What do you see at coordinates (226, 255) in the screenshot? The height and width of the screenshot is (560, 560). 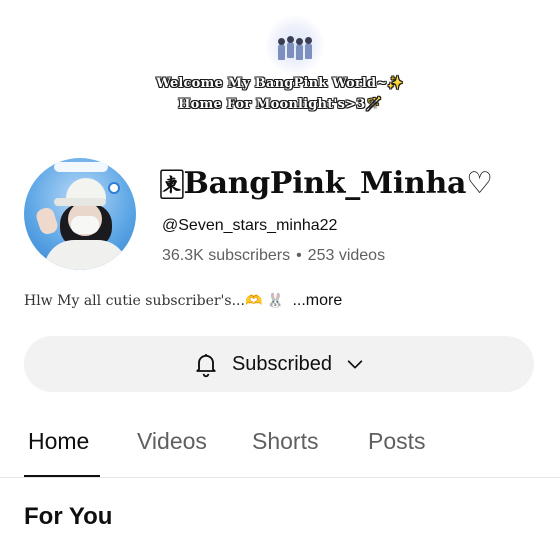 I see `subscriber-count: 36.3K subscribers` at bounding box center [226, 255].